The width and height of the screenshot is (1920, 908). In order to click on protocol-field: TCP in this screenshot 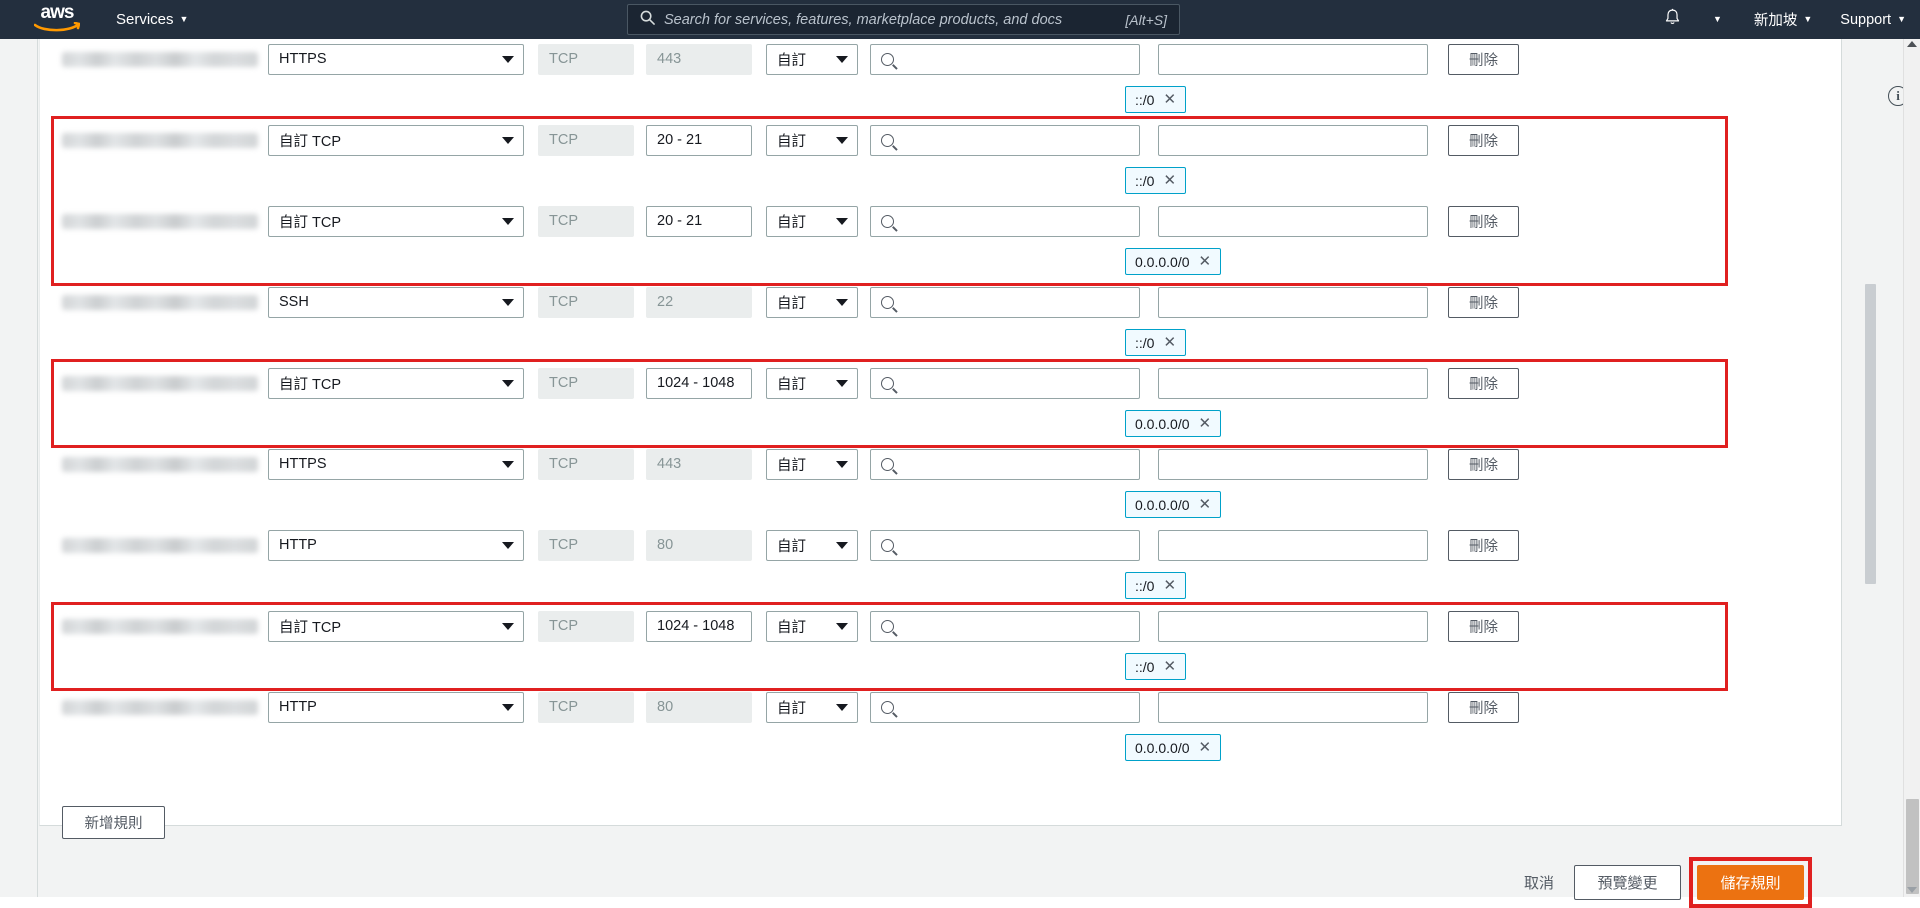, I will do `click(586, 464)`.